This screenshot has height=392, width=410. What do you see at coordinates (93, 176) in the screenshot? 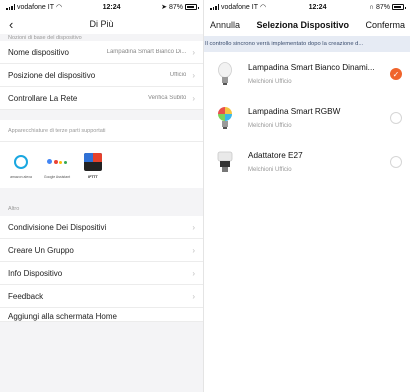
I see `third-party-caption: IFTTT` at bounding box center [93, 176].